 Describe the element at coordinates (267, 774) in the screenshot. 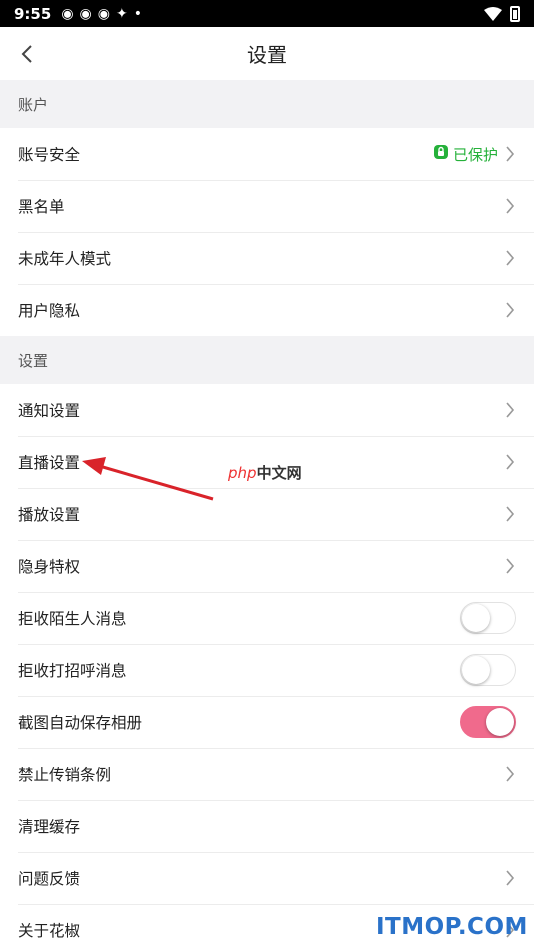

I see `settings-row: 禁止传销条例` at that location.